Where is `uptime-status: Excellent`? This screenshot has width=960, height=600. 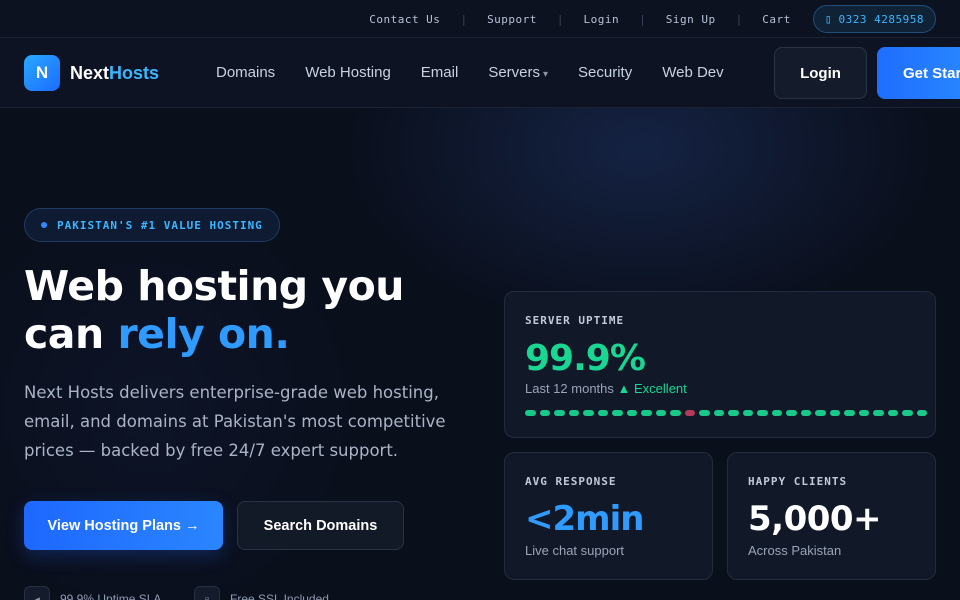
uptime-status: Excellent is located at coordinates (660, 388).